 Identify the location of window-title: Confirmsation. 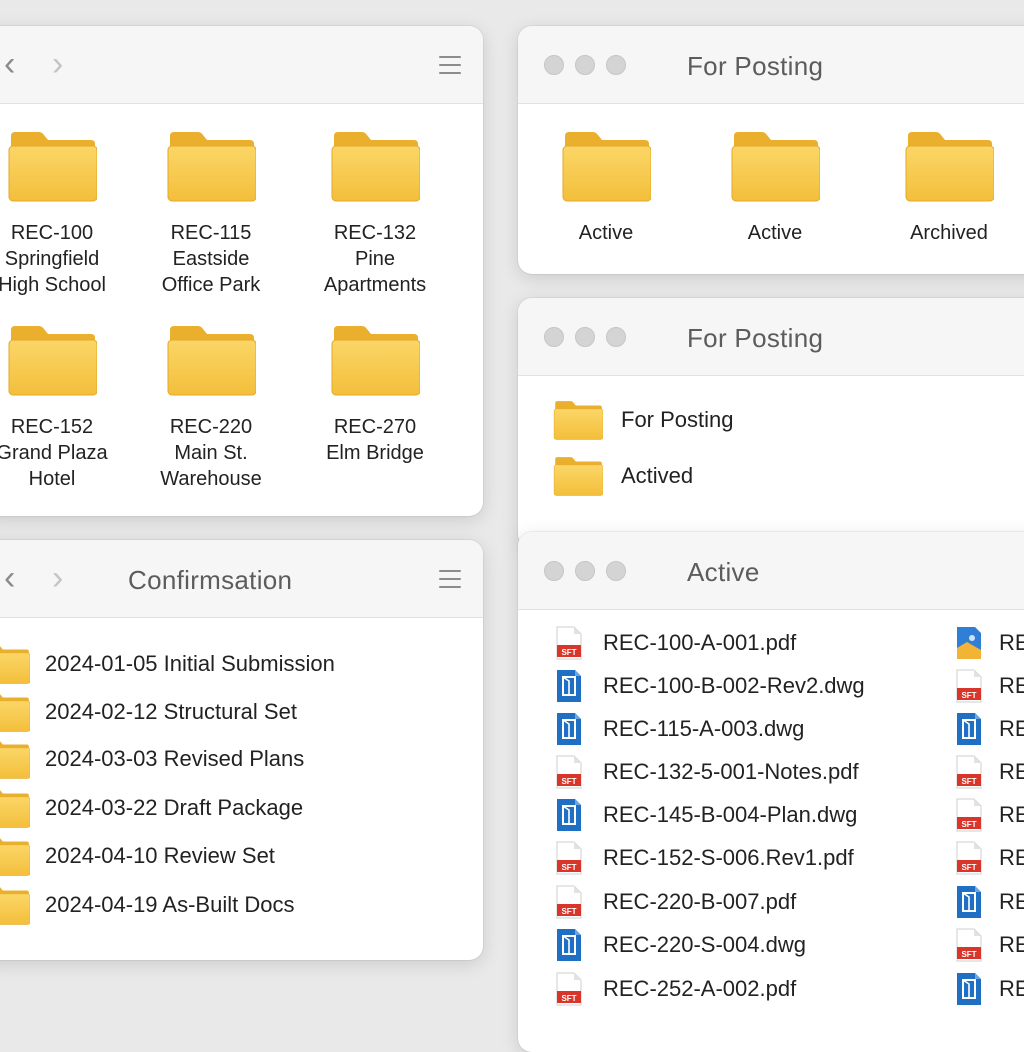
(210, 580).